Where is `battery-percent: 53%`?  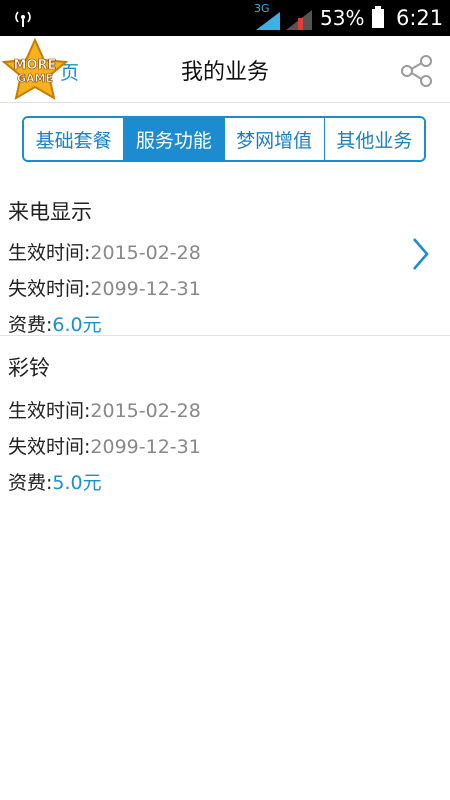
battery-percent: 53% is located at coordinates (342, 18).